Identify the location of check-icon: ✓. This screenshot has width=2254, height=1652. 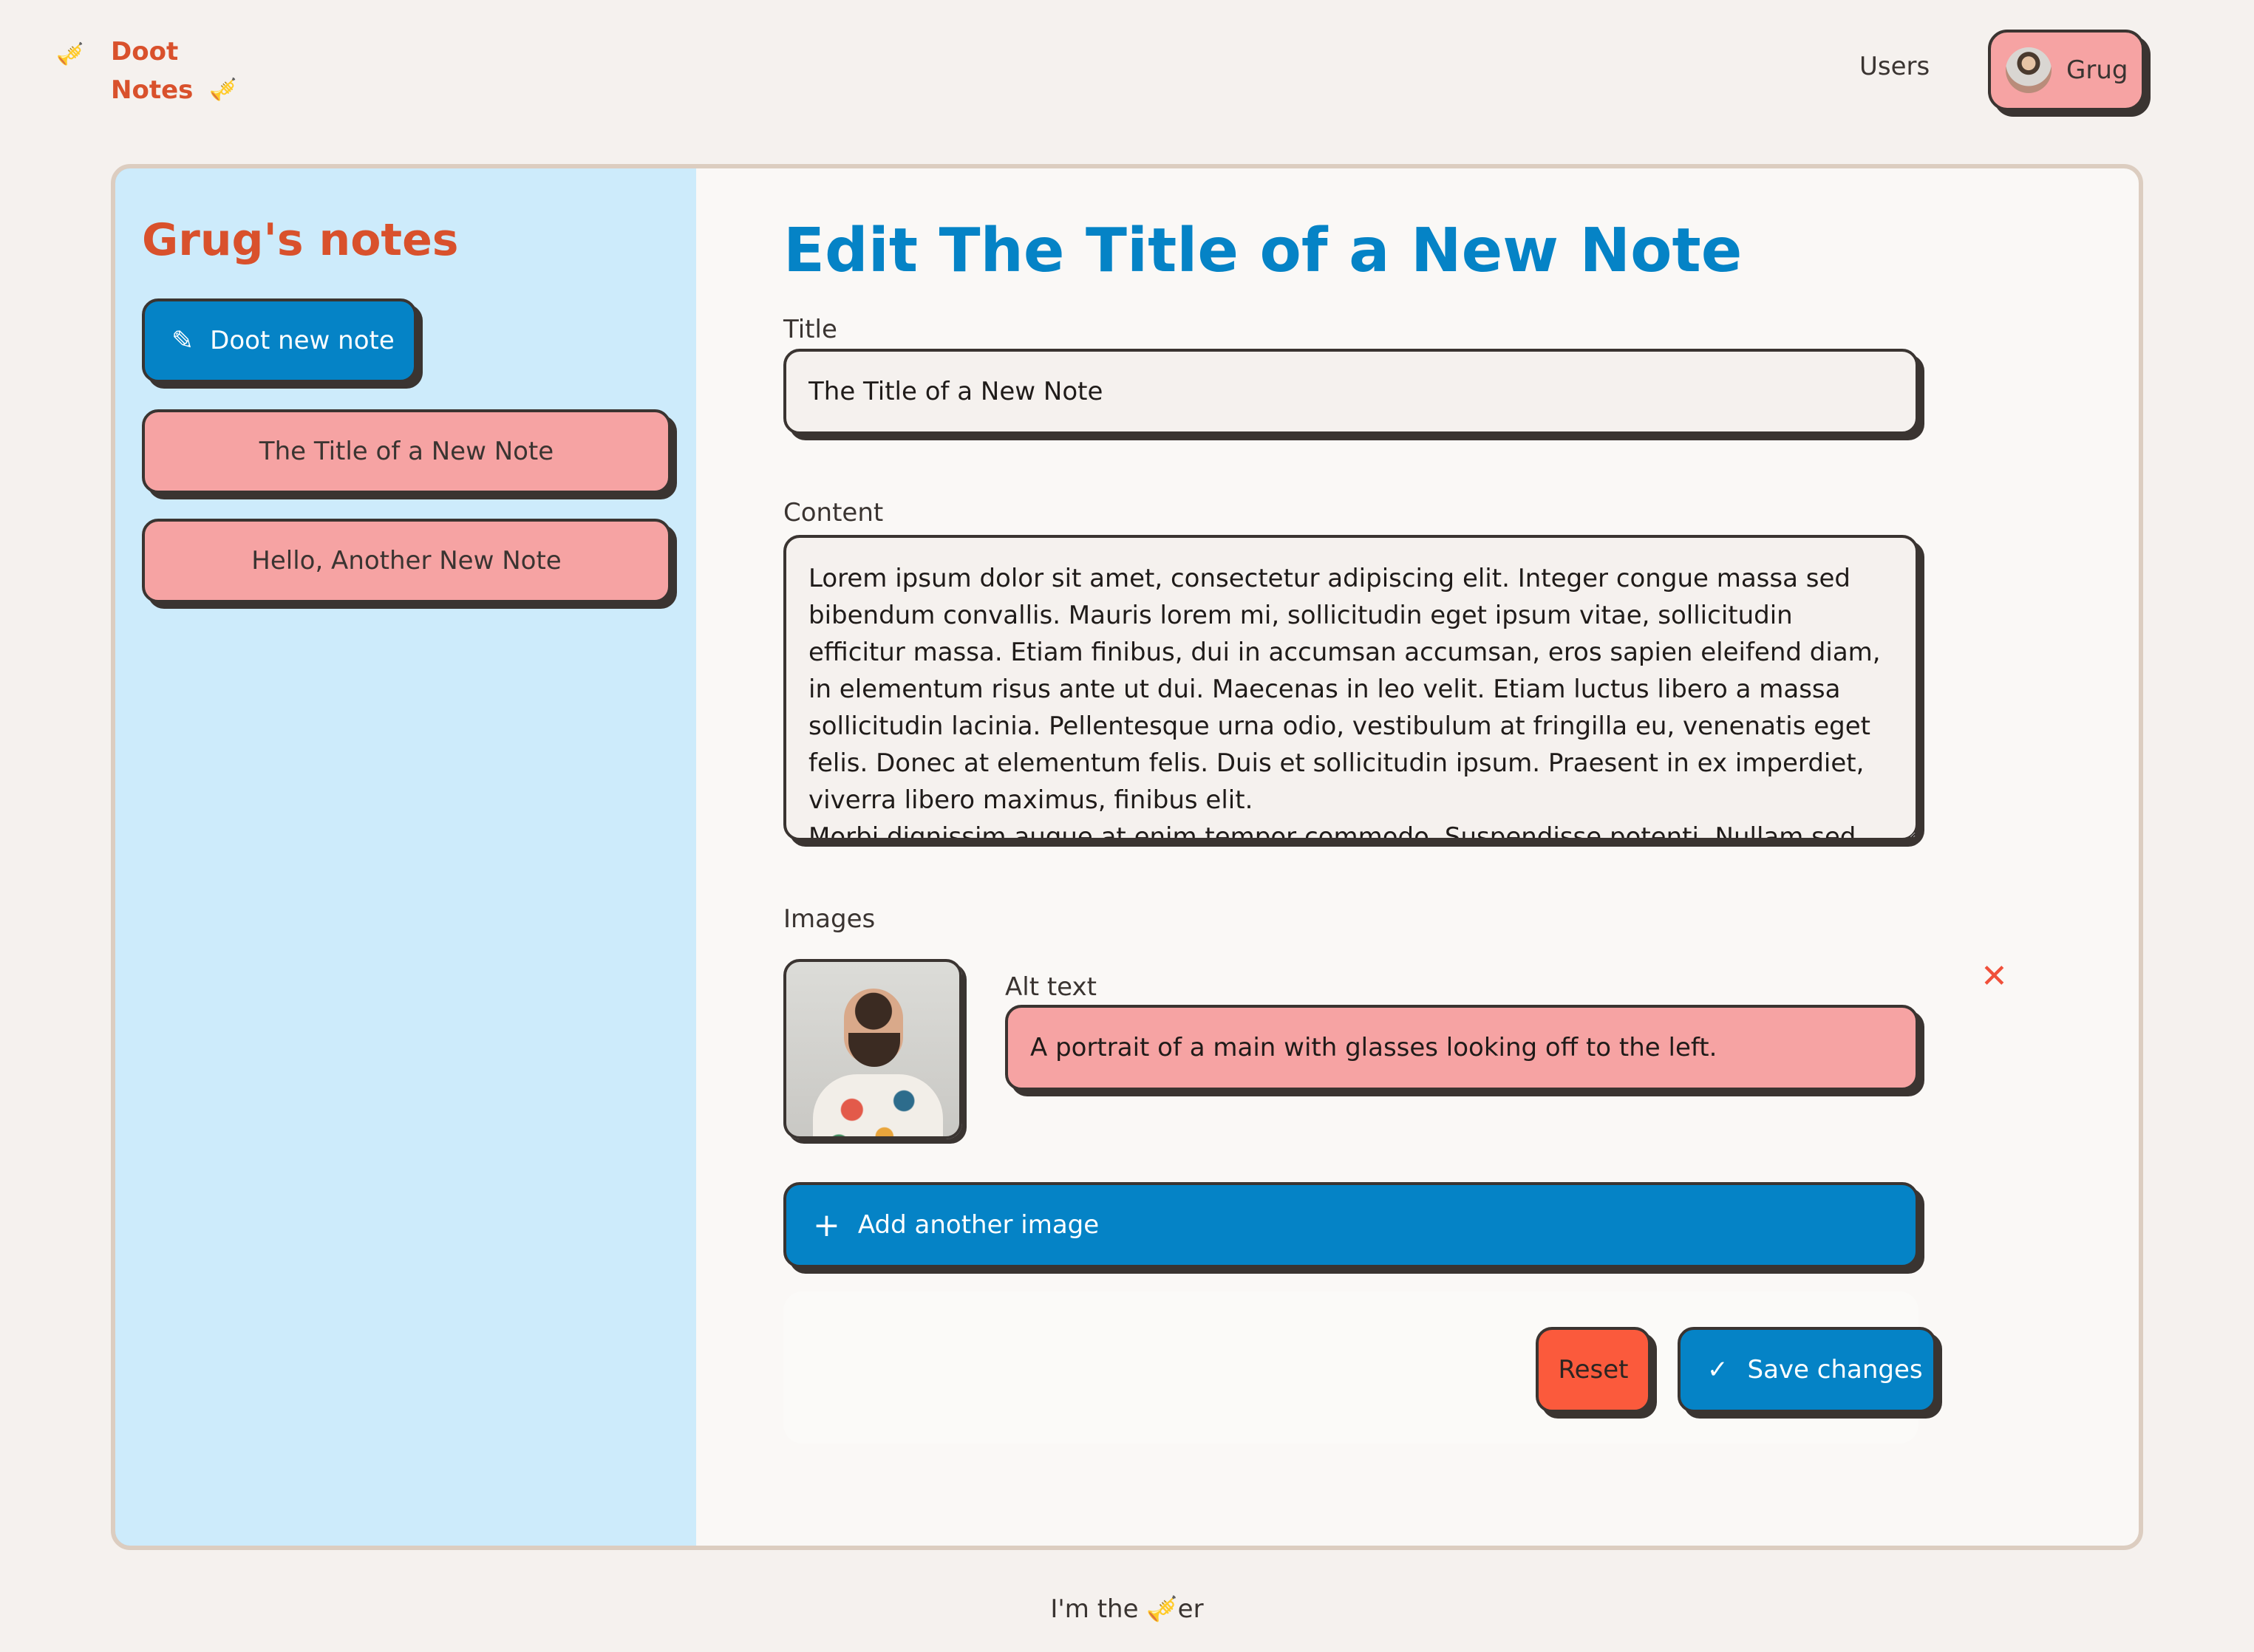
(1718, 1370).